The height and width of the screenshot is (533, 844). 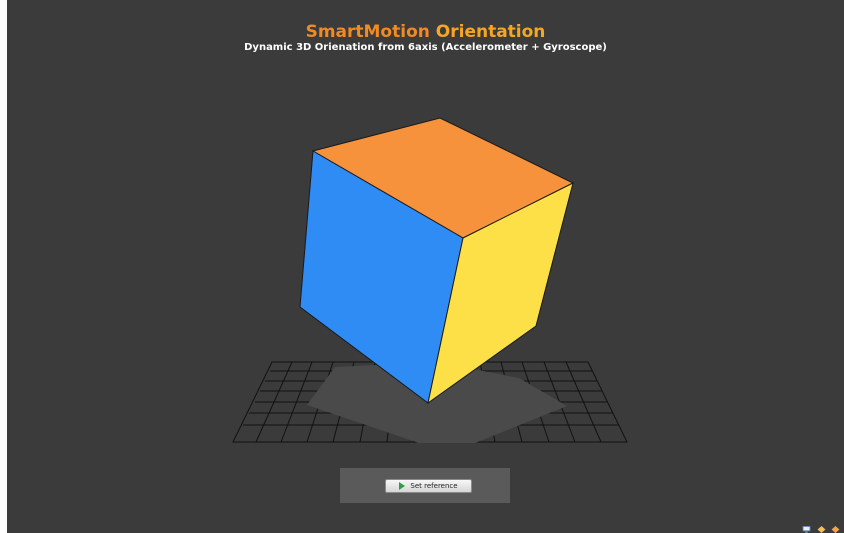 I want to click on control-panel: Set reference, so click(x=425, y=485).